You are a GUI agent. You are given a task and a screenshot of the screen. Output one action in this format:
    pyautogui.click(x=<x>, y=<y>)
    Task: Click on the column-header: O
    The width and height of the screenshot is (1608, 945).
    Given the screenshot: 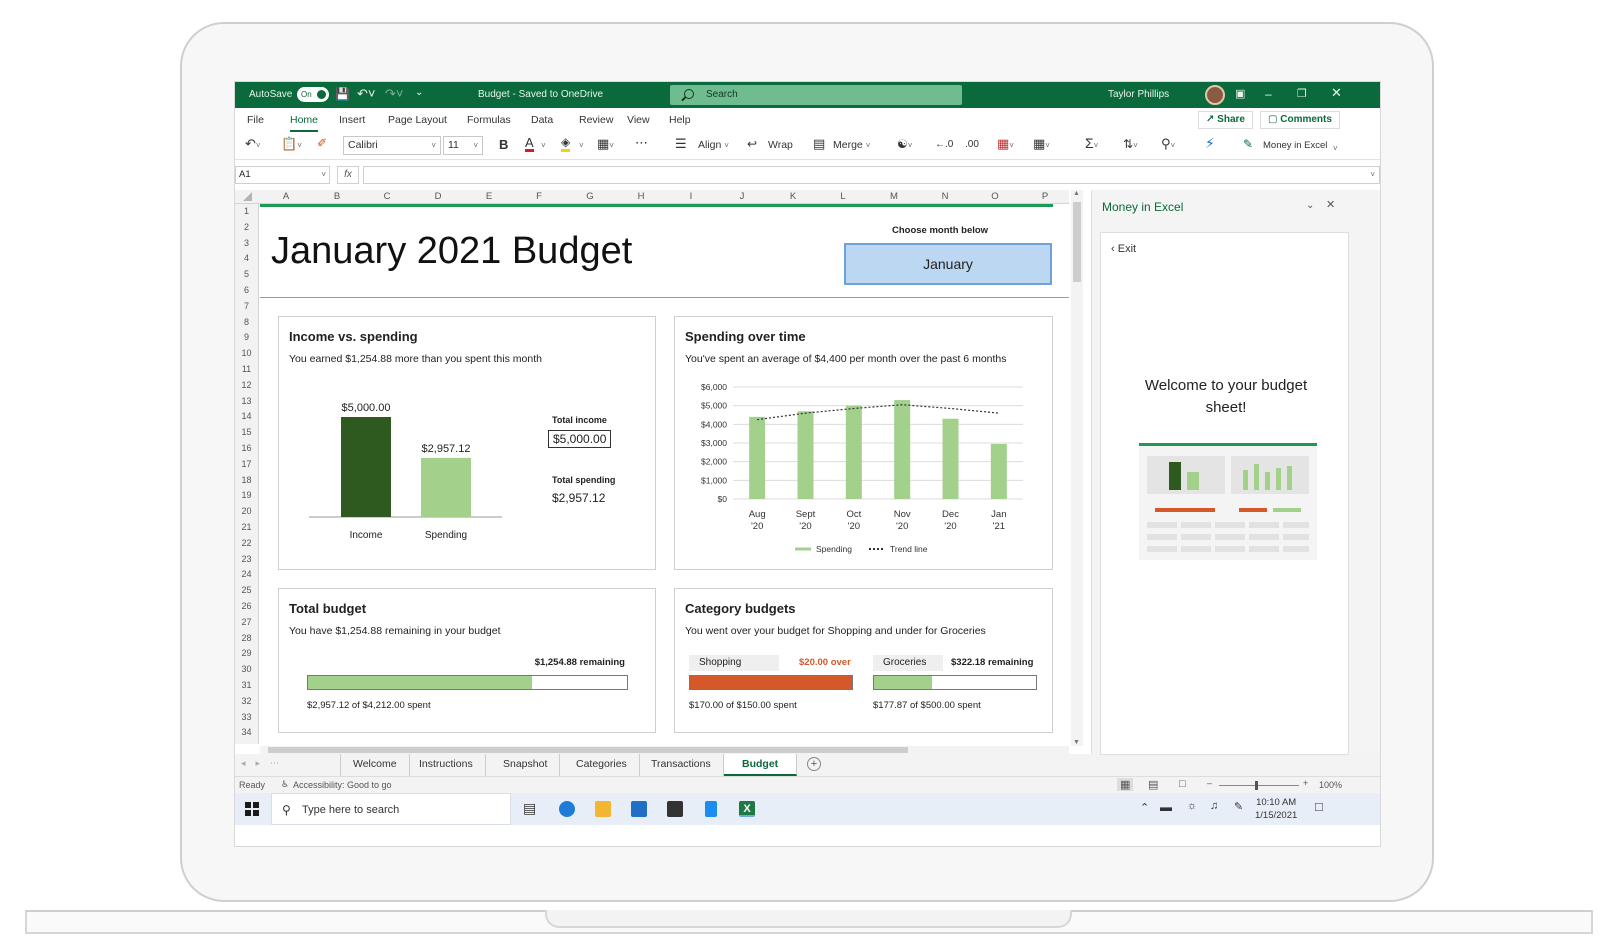 What is the action you would take?
    pyautogui.click(x=995, y=196)
    